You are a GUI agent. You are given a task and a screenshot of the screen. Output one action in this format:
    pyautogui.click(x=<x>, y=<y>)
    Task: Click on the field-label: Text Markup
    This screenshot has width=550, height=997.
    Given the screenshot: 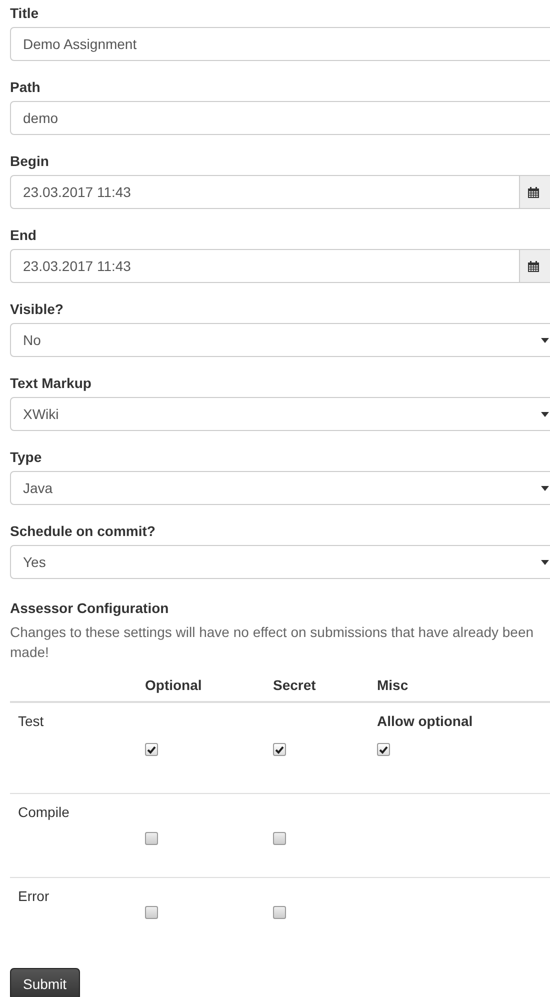 What is the action you would take?
    pyautogui.click(x=51, y=383)
    